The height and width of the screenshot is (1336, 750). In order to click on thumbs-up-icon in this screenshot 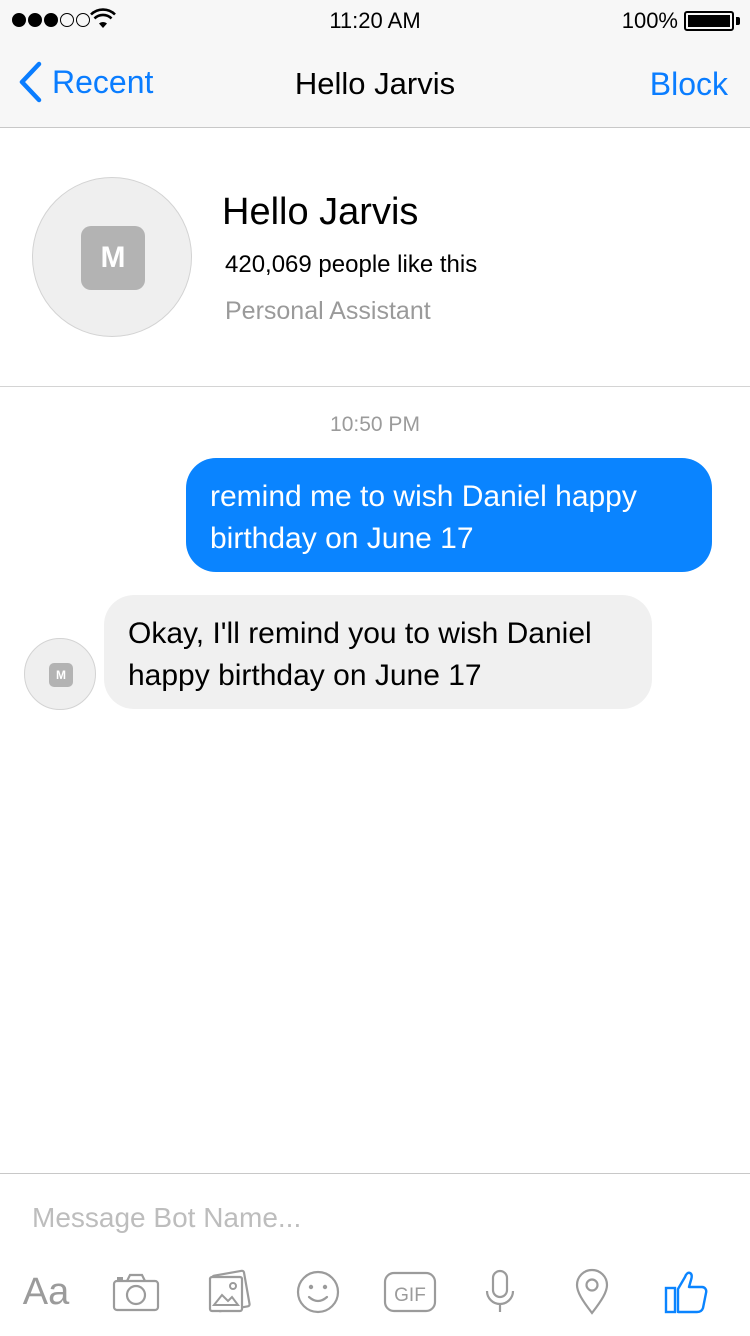, I will do `click(686, 1292)`.